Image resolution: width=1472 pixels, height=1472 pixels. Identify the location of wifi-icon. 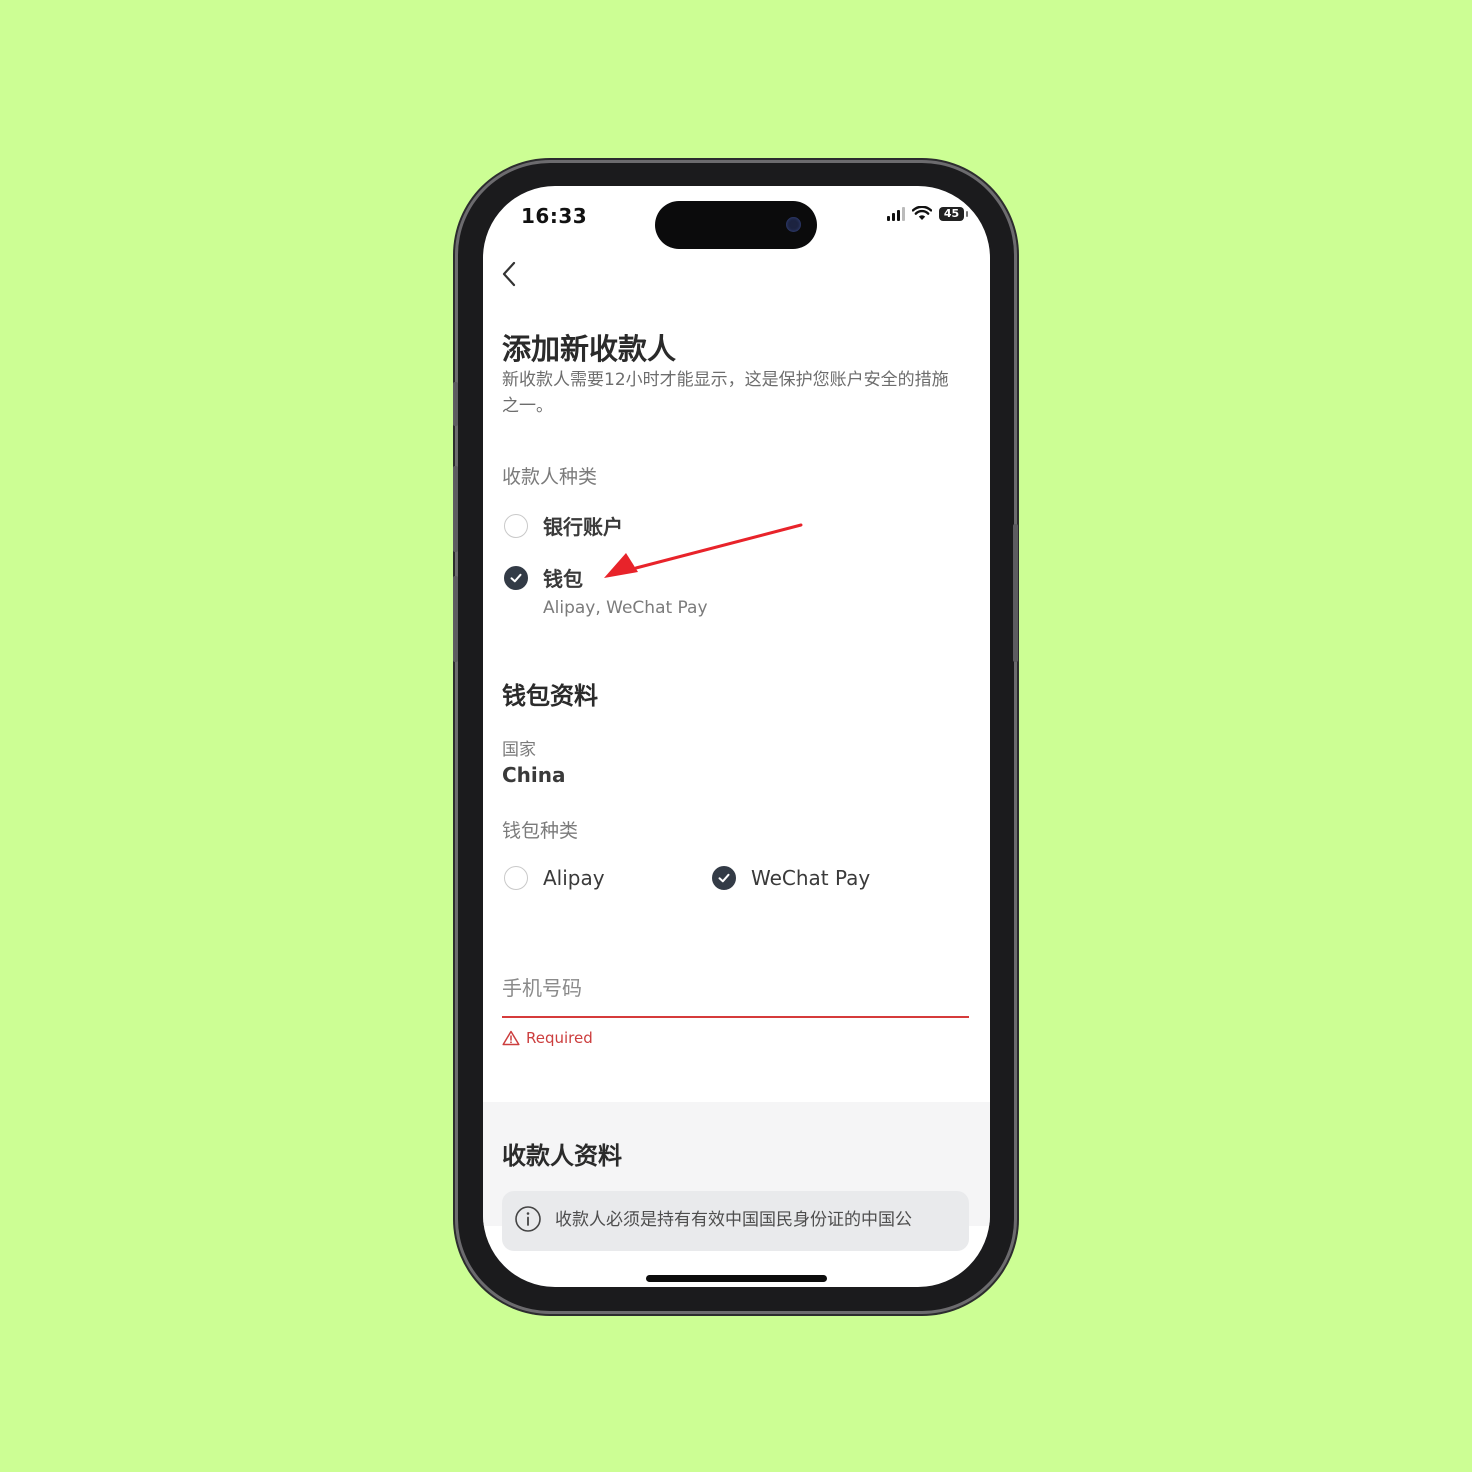
(922, 213).